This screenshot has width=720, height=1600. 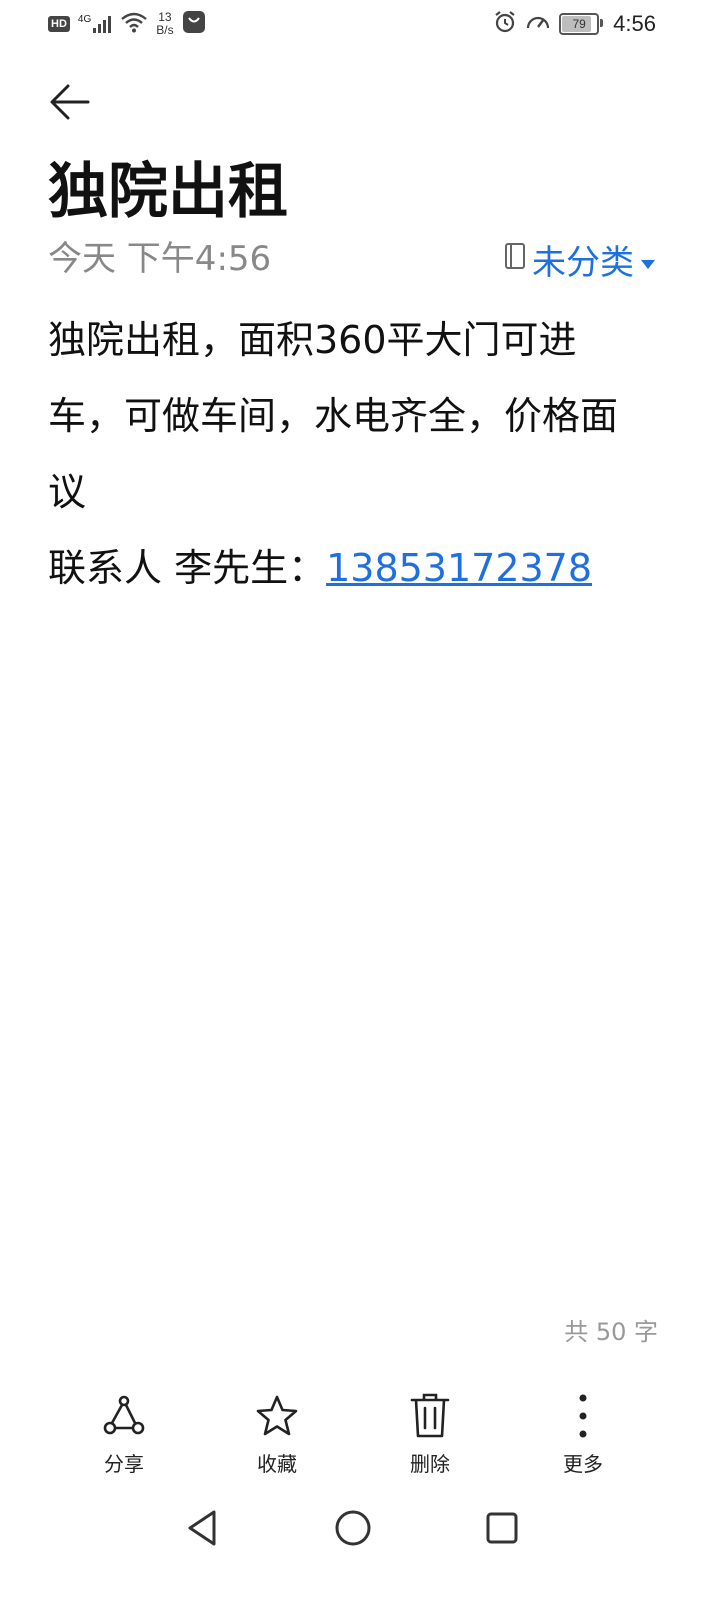 I want to click on more-button: 更多, so click(x=583, y=1435).